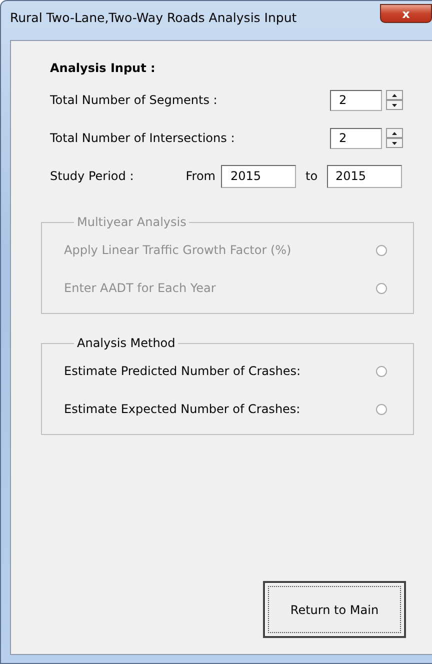 This screenshot has width=432, height=664. I want to click on group-title: Multiyear Analysis, so click(132, 222).